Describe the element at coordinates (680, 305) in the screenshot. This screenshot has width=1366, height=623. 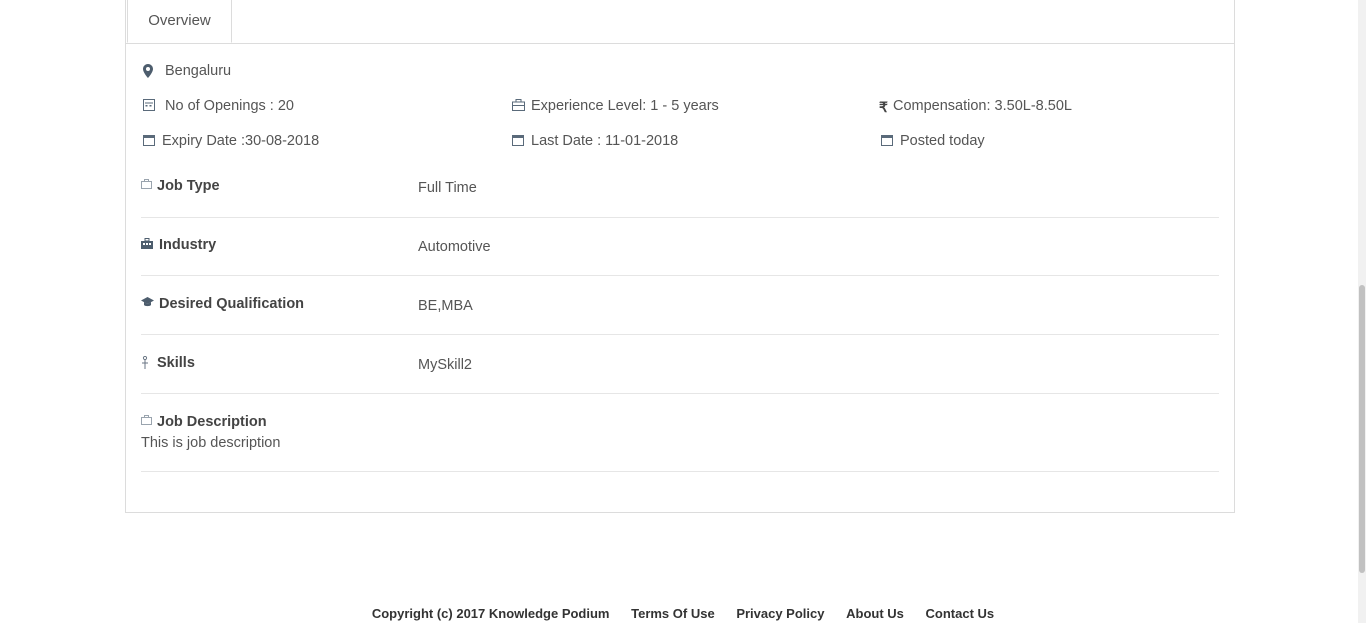
I see `qualification-row: Desired Qualification BE,MBA` at that location.